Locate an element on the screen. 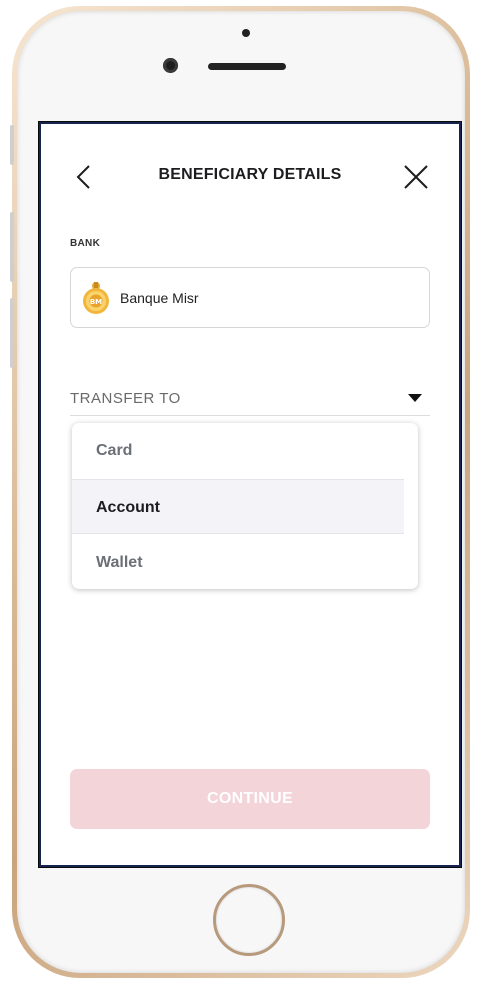  bank-name: Banque Misr is located at coordinates (159, 298).